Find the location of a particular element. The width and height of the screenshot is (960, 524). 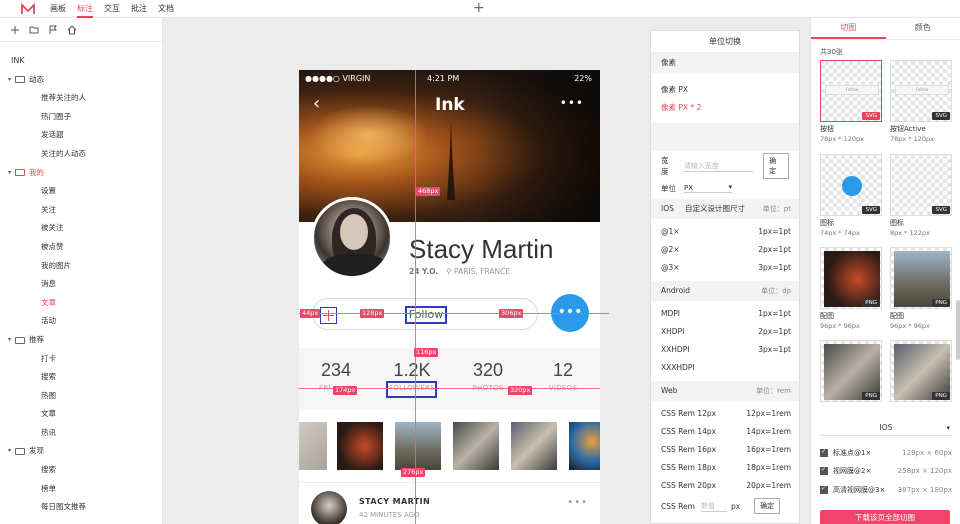

tab-slices: 切图 is located at coordinates (848, 28).